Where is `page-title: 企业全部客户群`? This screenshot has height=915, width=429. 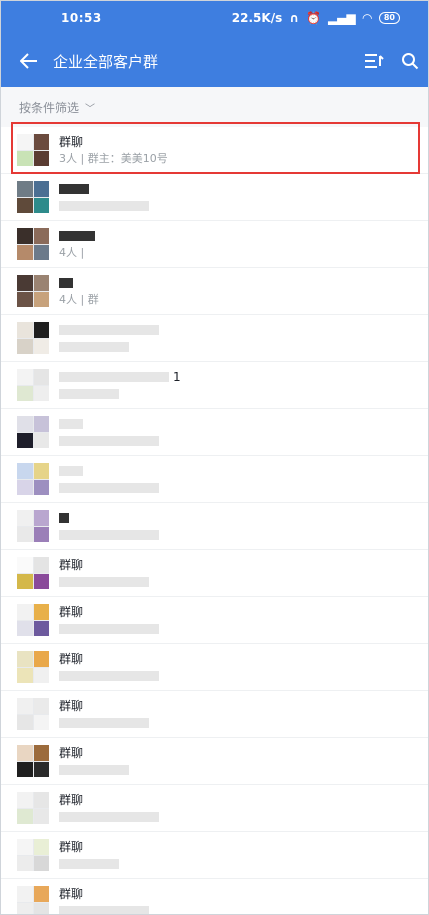
page-title: 企业全部客户群 is located at coordinates (106, 61).